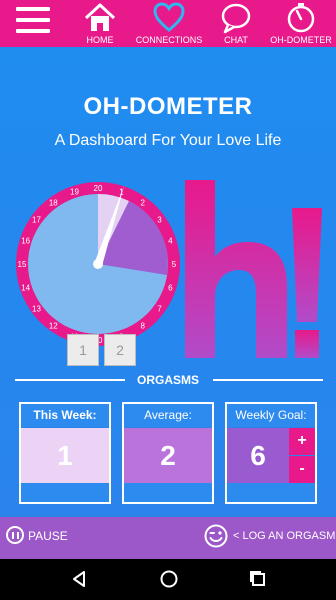  Describe the element at coordinates (53, 326) in the screenshot. I see `dial-number: 12` at that location.